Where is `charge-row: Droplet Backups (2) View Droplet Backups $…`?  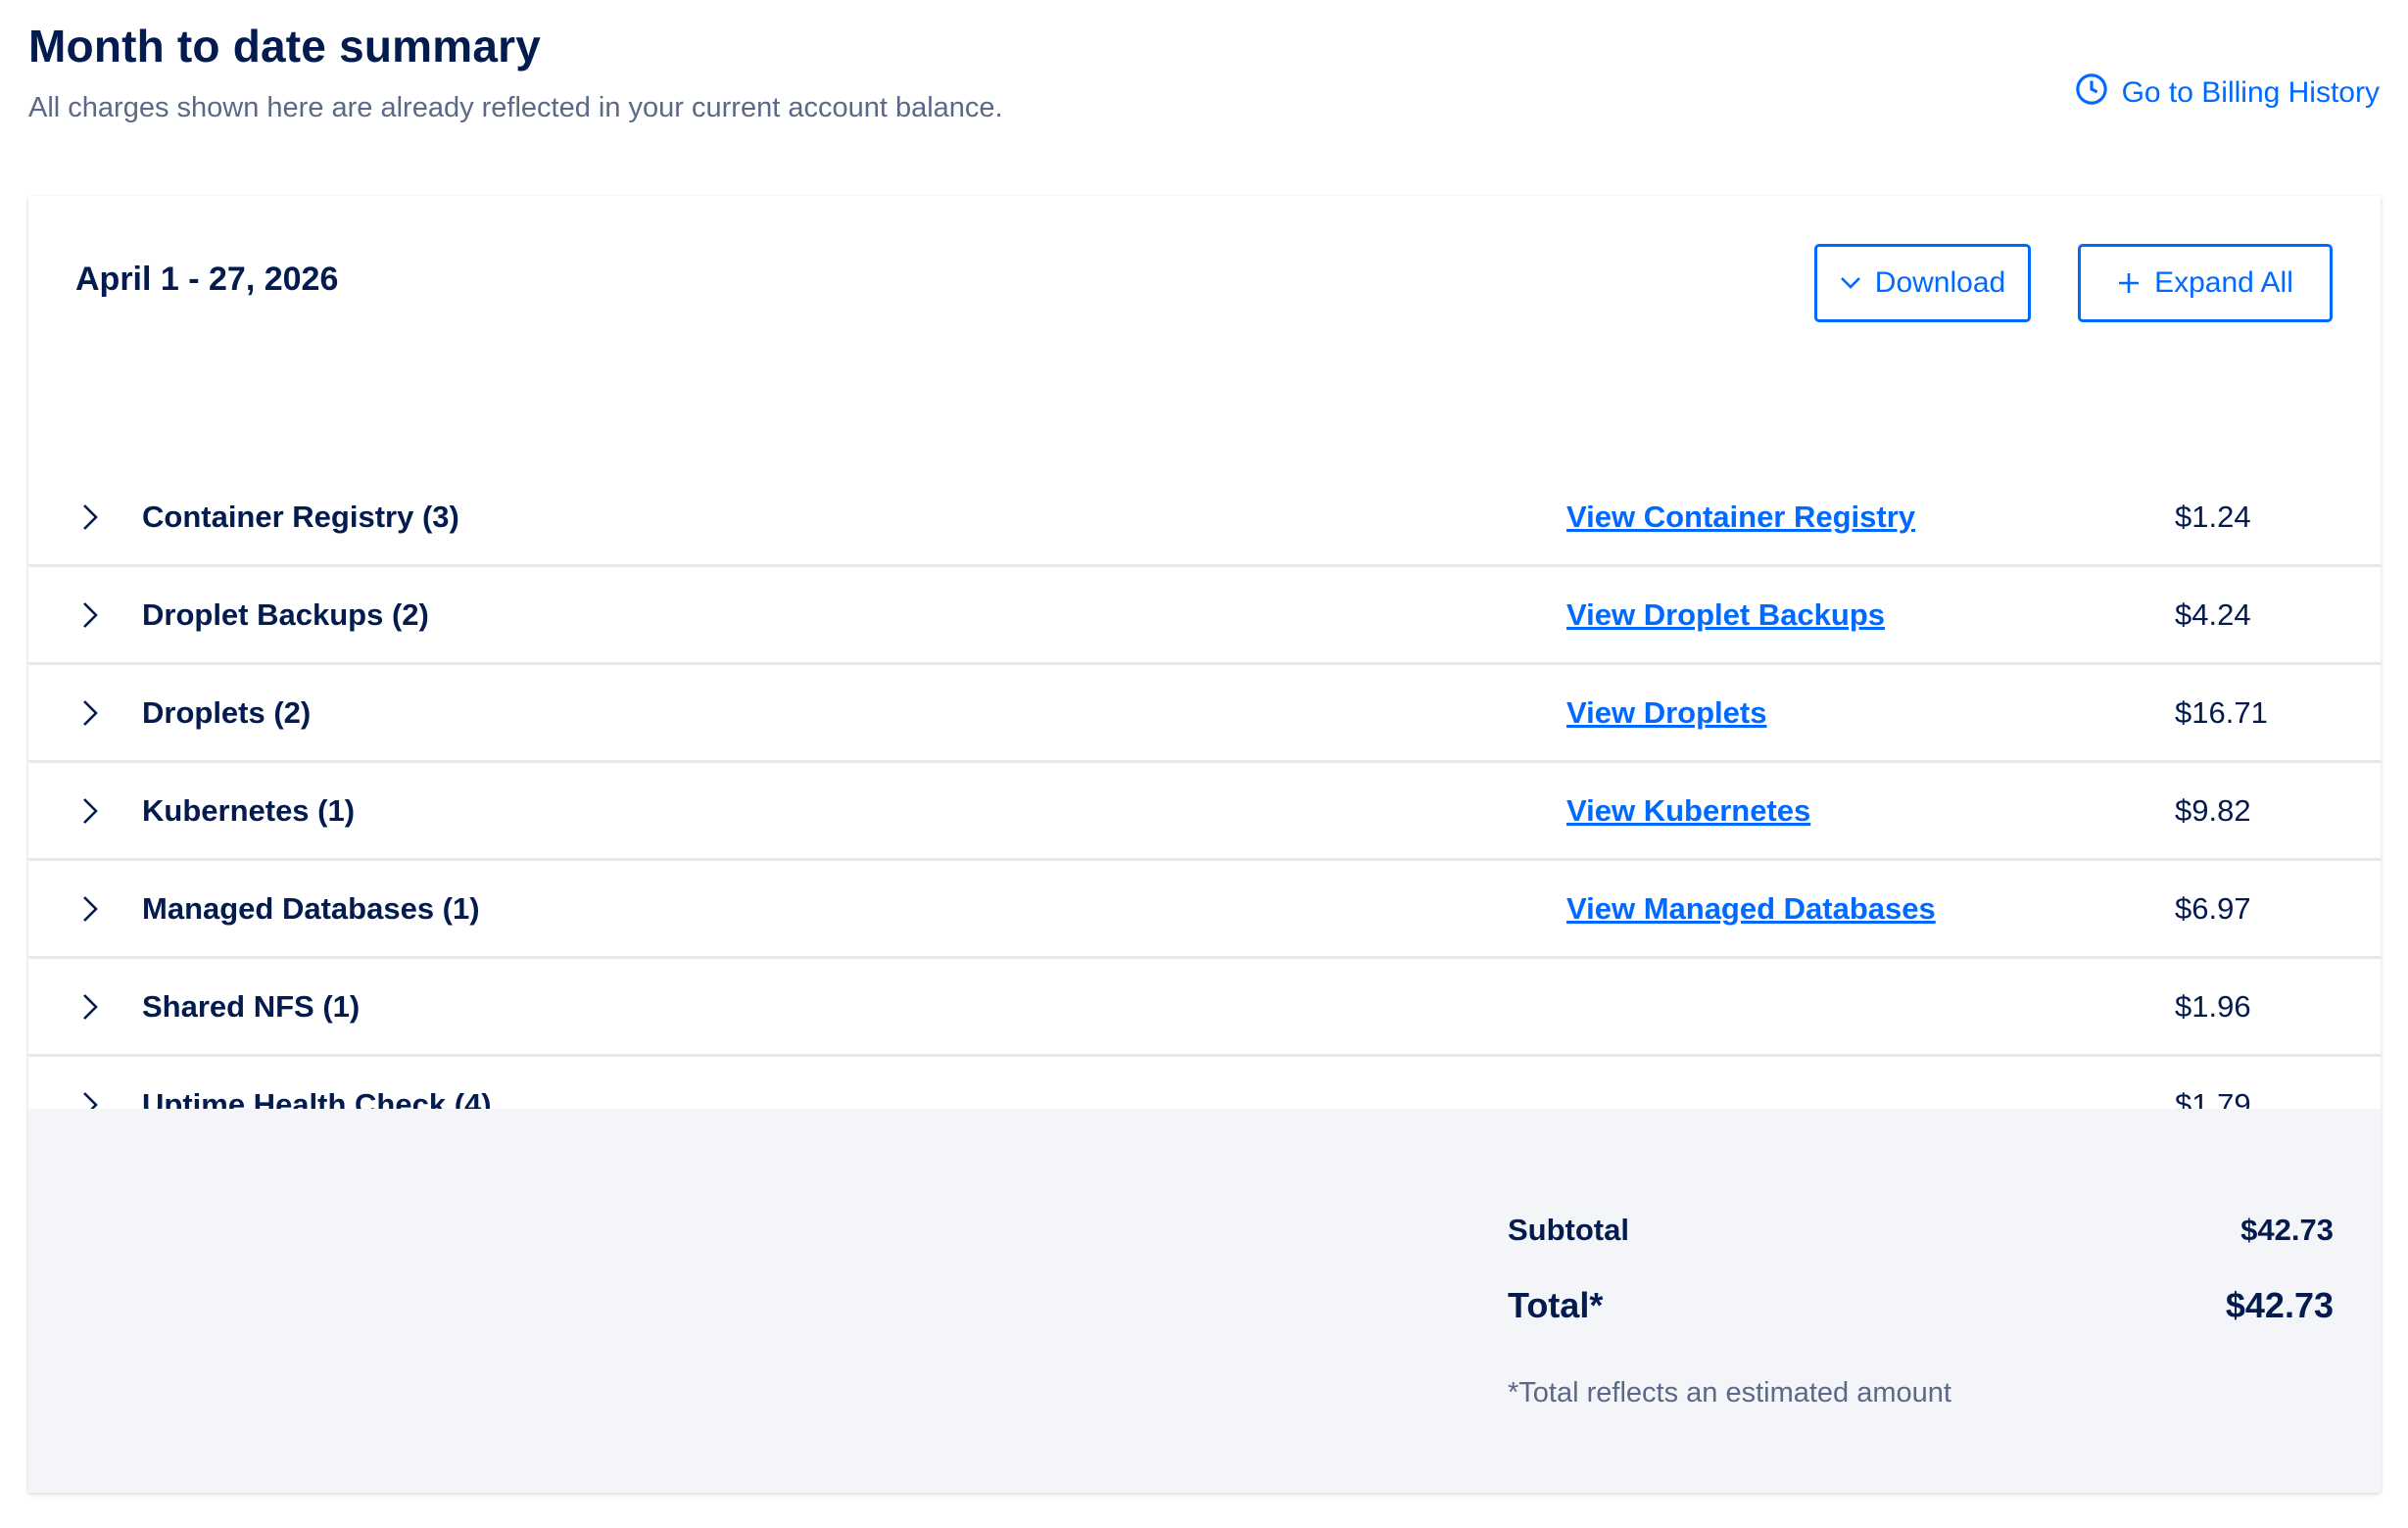 charge-row: Droplet Backups (2) View Droplet Backups $… is located at coordinates (1204, 616).